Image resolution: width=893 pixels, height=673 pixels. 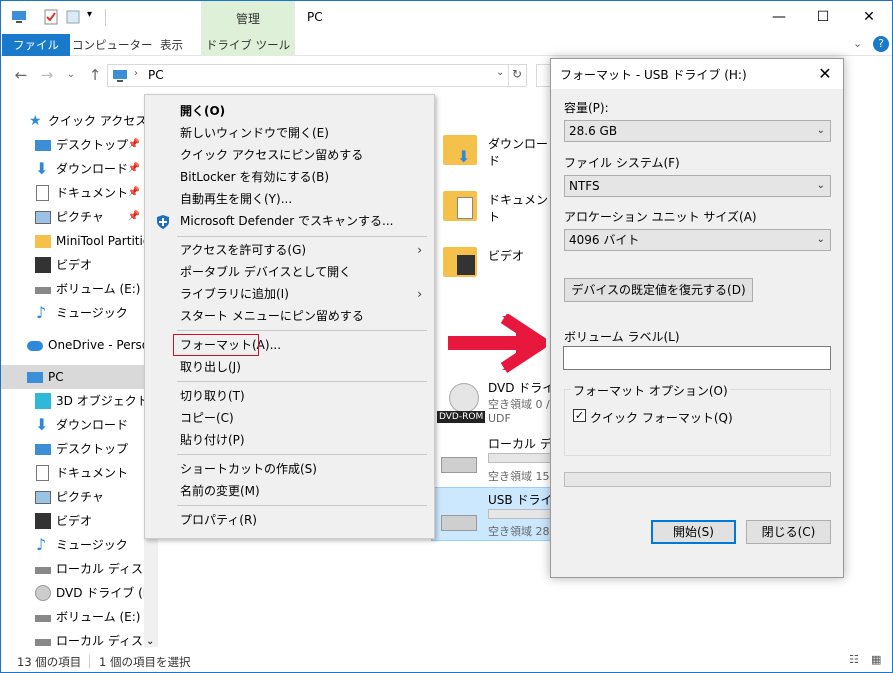 What do you see at coordinates (73, 617) in the screenshot?
I see `sidebar-item-pc-volume-e: ボリューム (E:)` at bounding box center [73, 617].